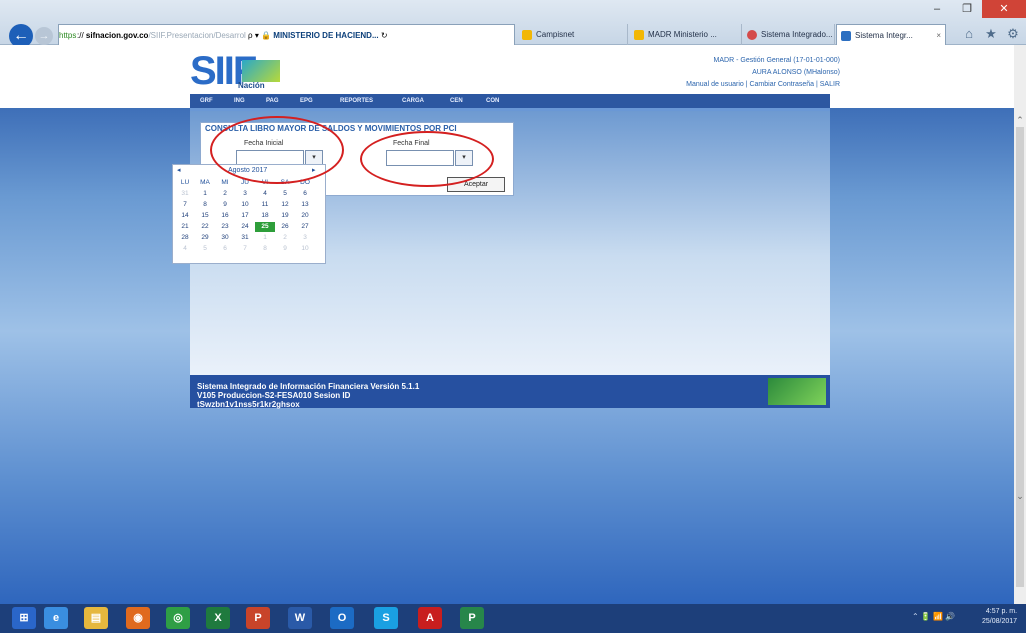  Describe the element at coordinates (456, 101) in the screenshot. I see `nav-item-cen: CEN` at that location.